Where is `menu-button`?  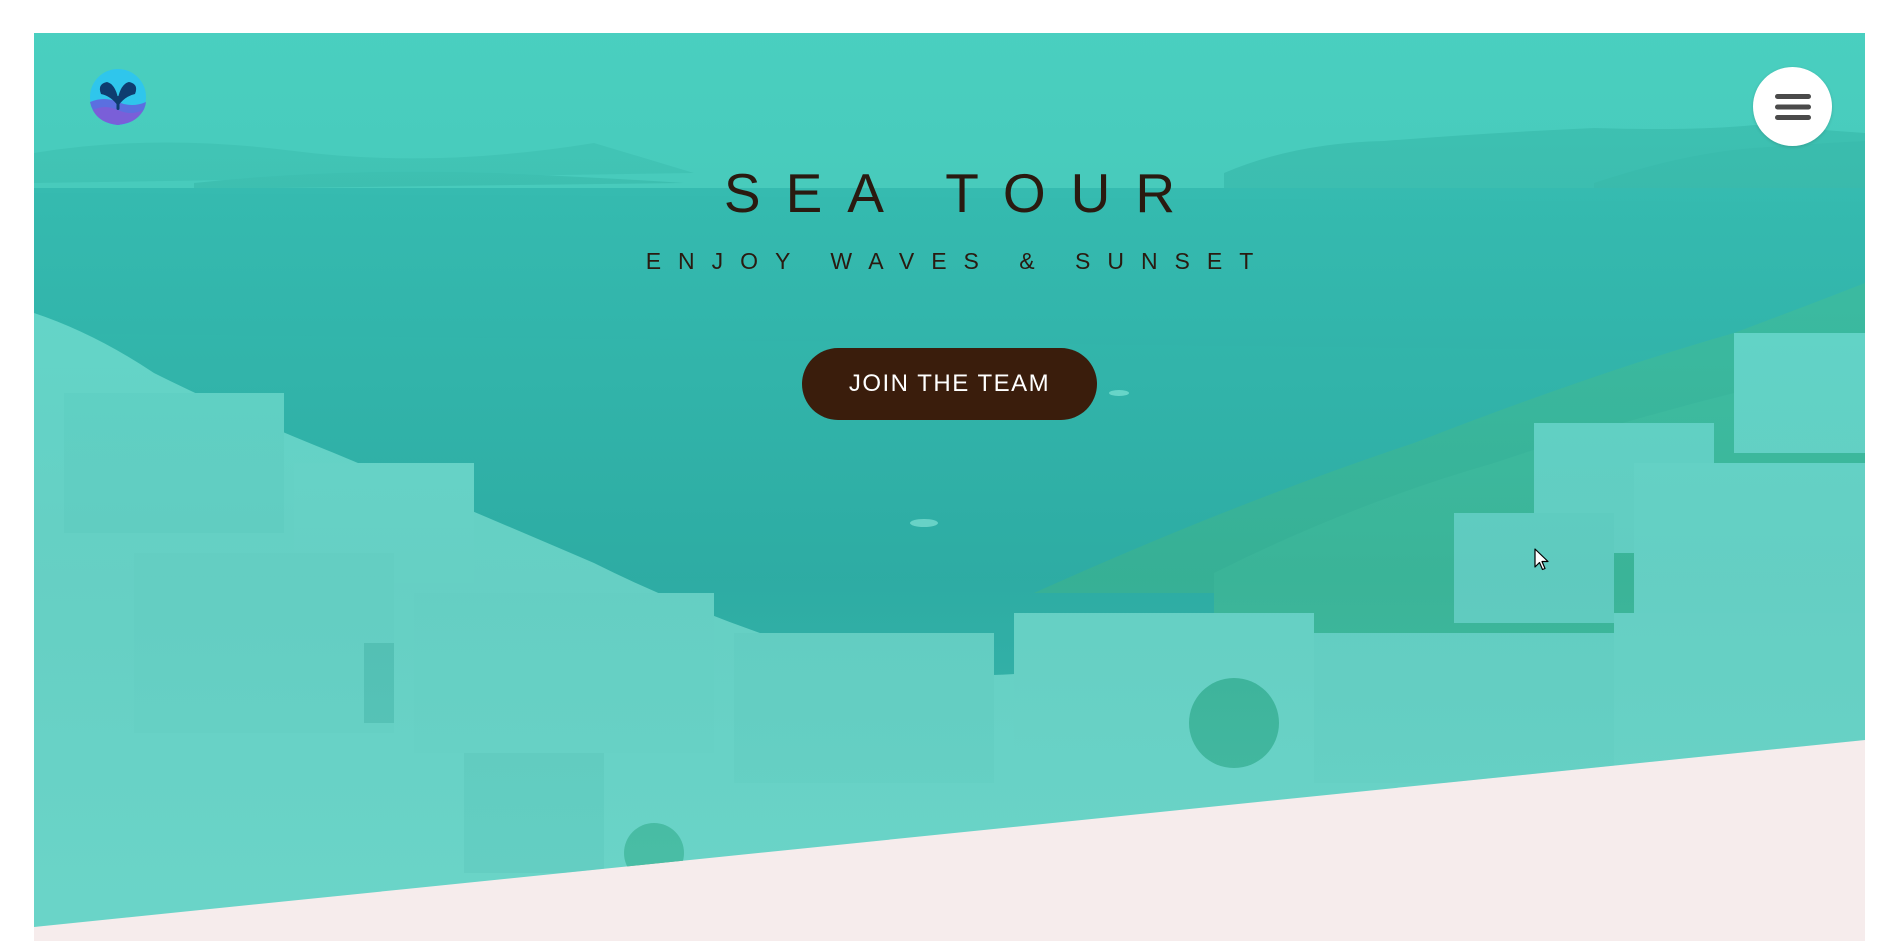
menu-button is located at coordinates (1792, 106).